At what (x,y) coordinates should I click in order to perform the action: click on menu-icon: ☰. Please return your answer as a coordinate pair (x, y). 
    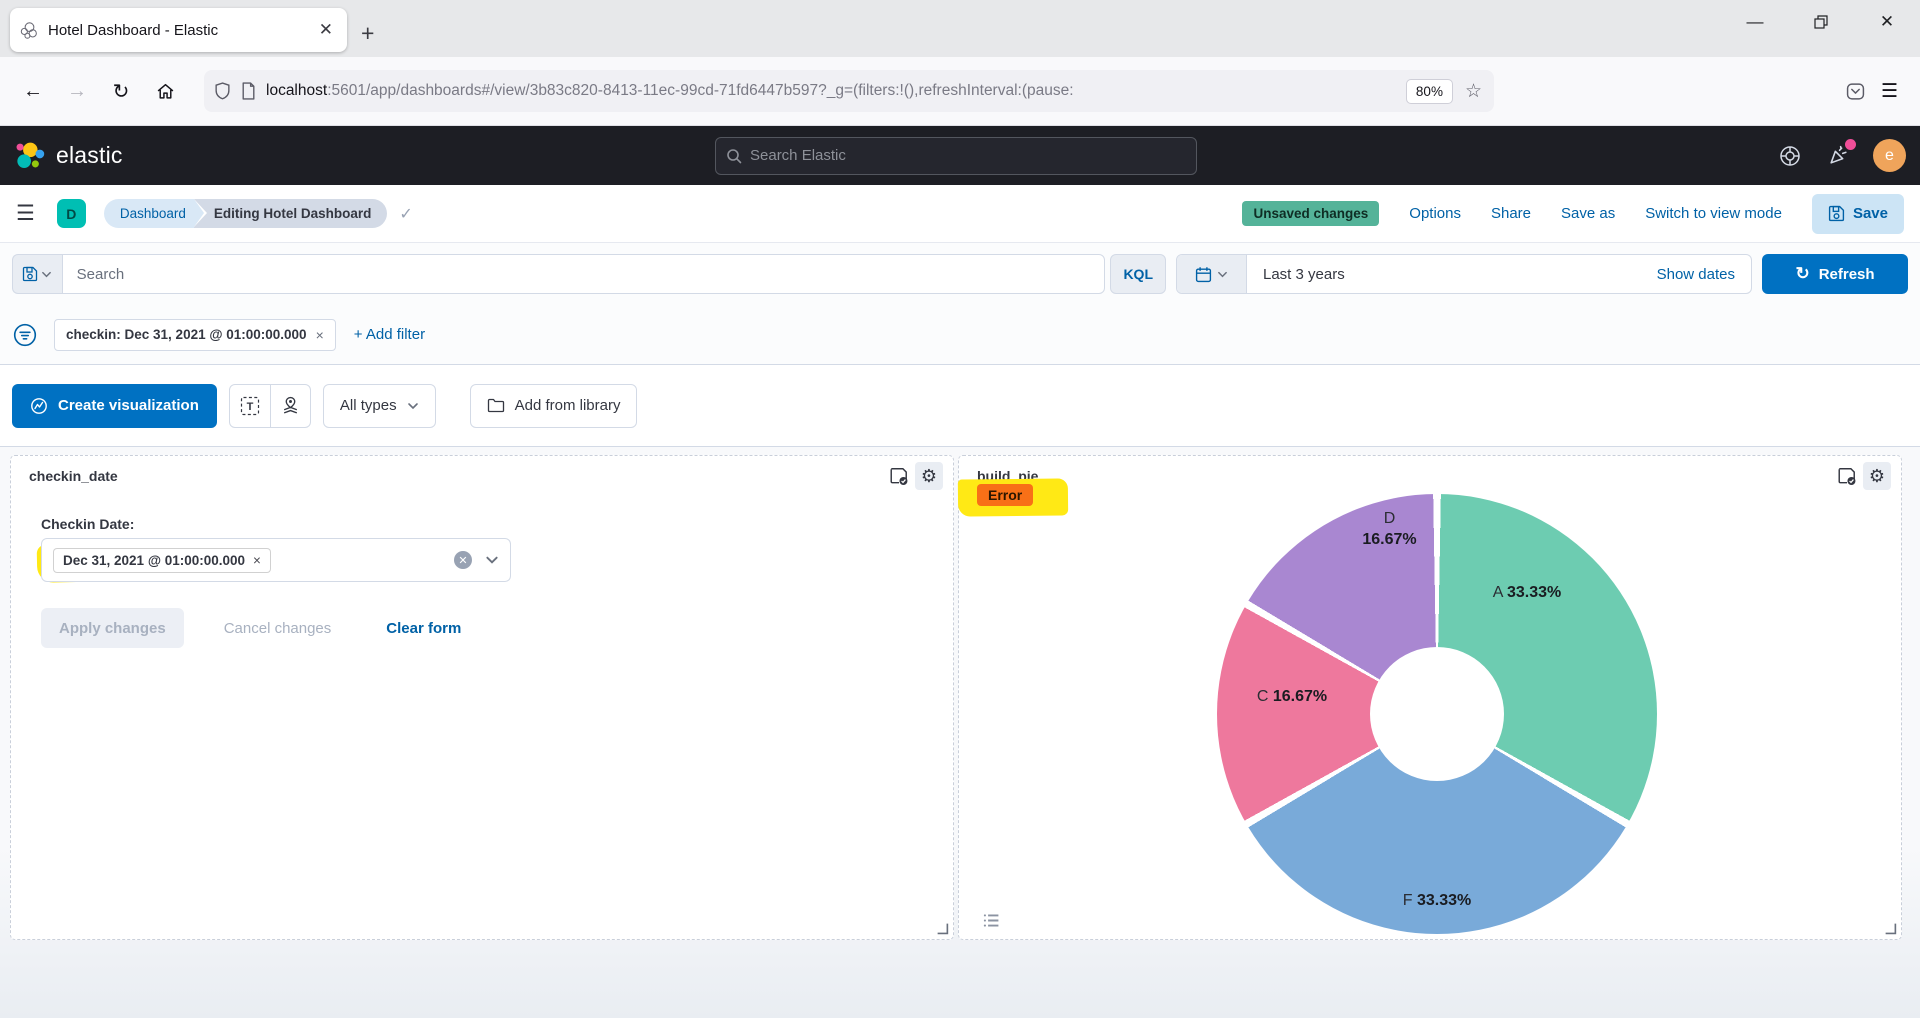
    Looking at the image, I should click on (1889, 91).